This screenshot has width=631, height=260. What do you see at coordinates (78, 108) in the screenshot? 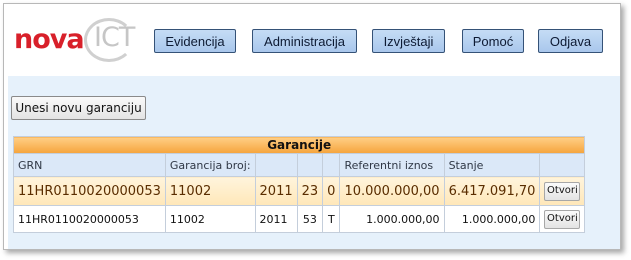
I see `new-guarantee-button: Unesi novu garanciju` at bounding box center [78, 108].